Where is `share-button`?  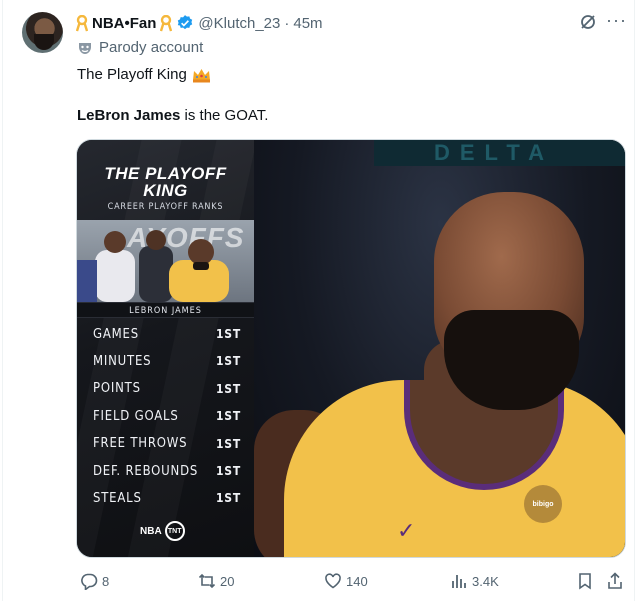 share-button is located at coordinates (615, 581).